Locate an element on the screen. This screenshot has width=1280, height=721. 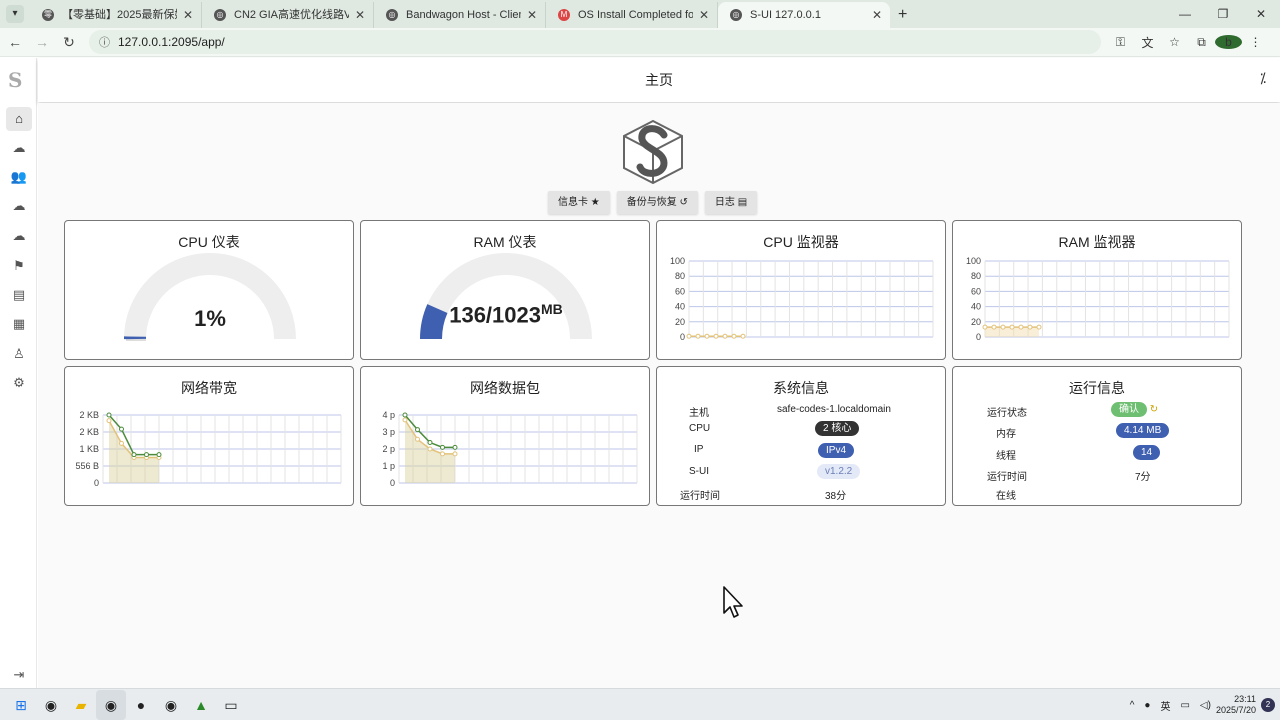
reload-icon: ↻ is located at coordinates (69, 42).